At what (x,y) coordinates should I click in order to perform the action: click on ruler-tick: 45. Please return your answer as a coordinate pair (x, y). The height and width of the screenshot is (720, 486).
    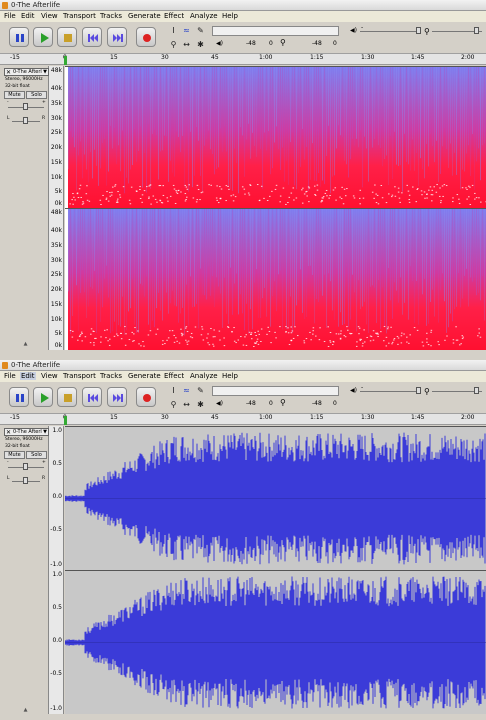
    Looking at the image, I should click on (215, 57).